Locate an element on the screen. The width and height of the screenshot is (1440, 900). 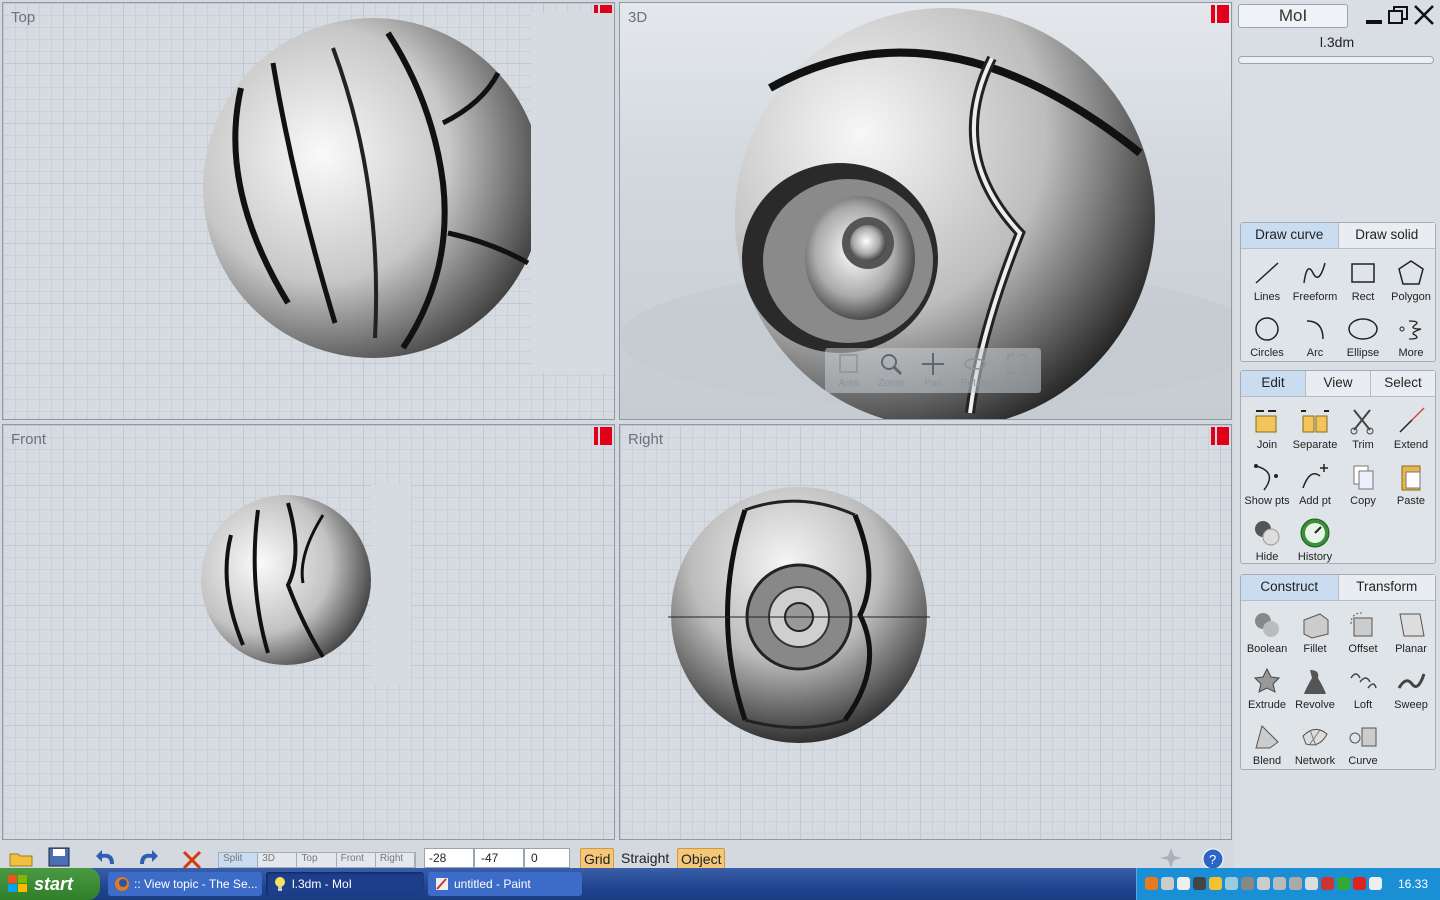
boolean-tool: Boolean is located at coordinates (1267, 633).